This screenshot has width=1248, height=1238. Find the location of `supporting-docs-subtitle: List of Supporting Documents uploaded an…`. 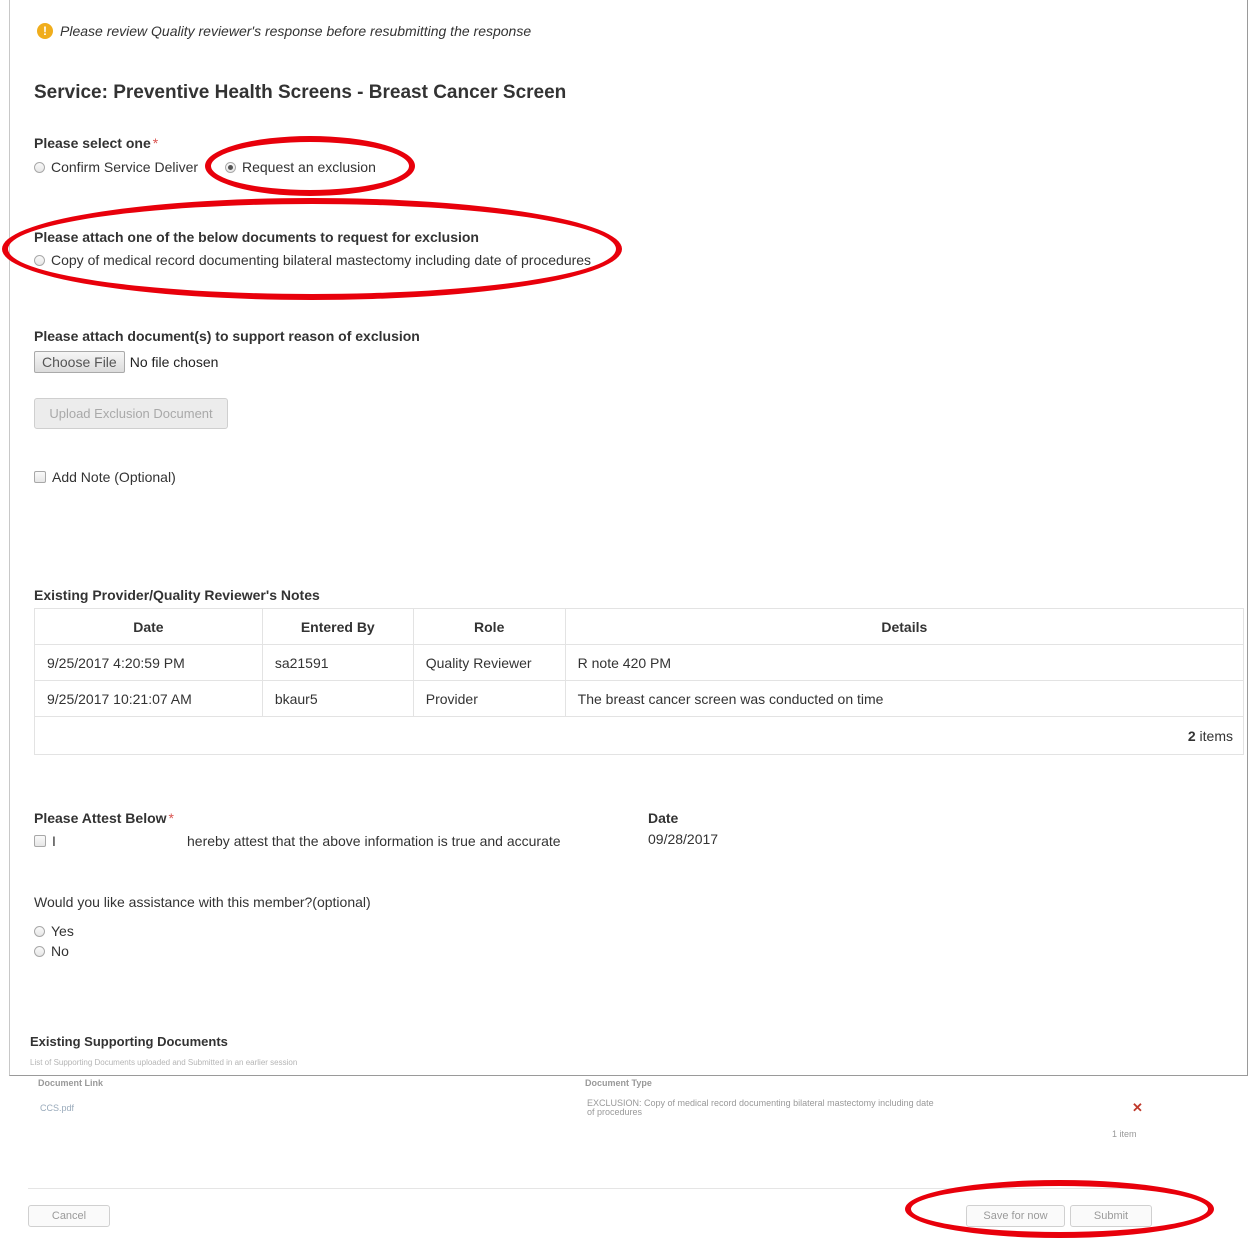

supporting-docs-subtitle: List of Supporting Documents uploaded an… is located at coordinates (164, 1062).